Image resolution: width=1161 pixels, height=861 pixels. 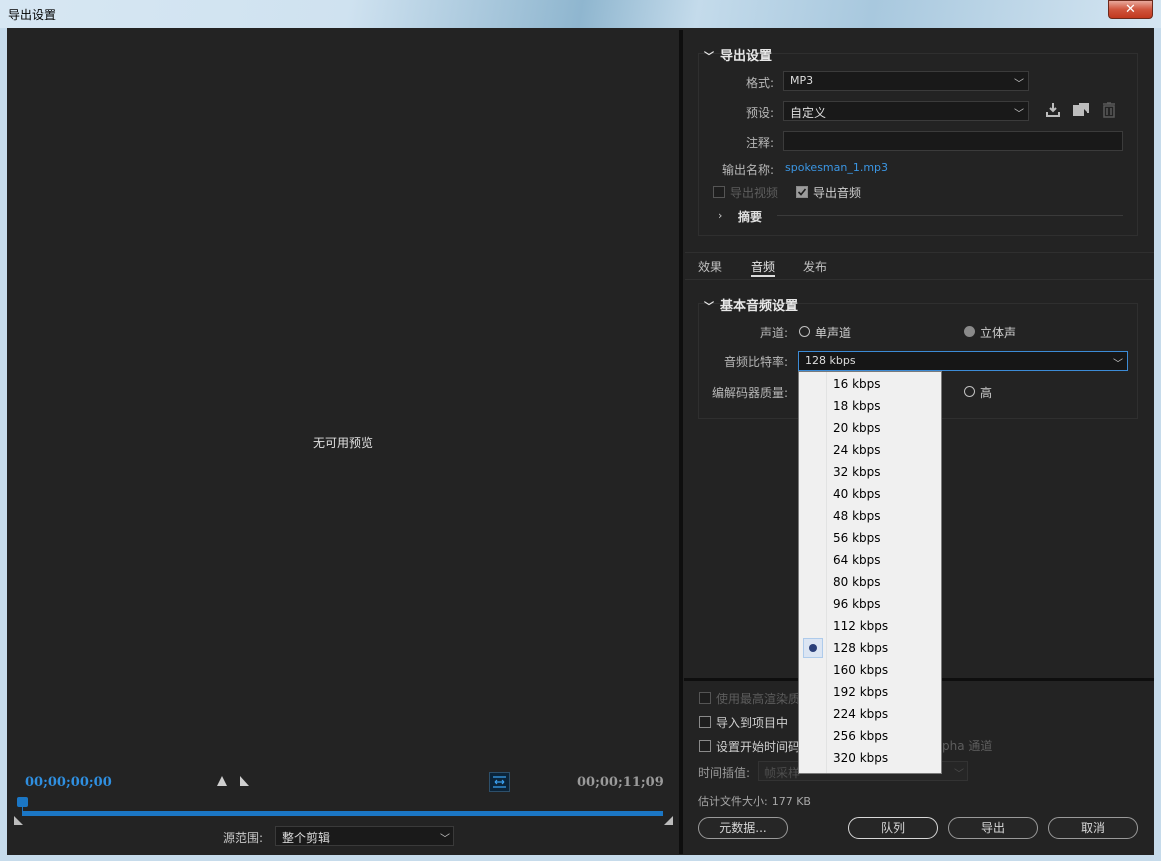 What do you see at coordinates (860, 714) in the screenshot?
I see `bitrate-option: 224 kbps` at bounding box center [860, 714].